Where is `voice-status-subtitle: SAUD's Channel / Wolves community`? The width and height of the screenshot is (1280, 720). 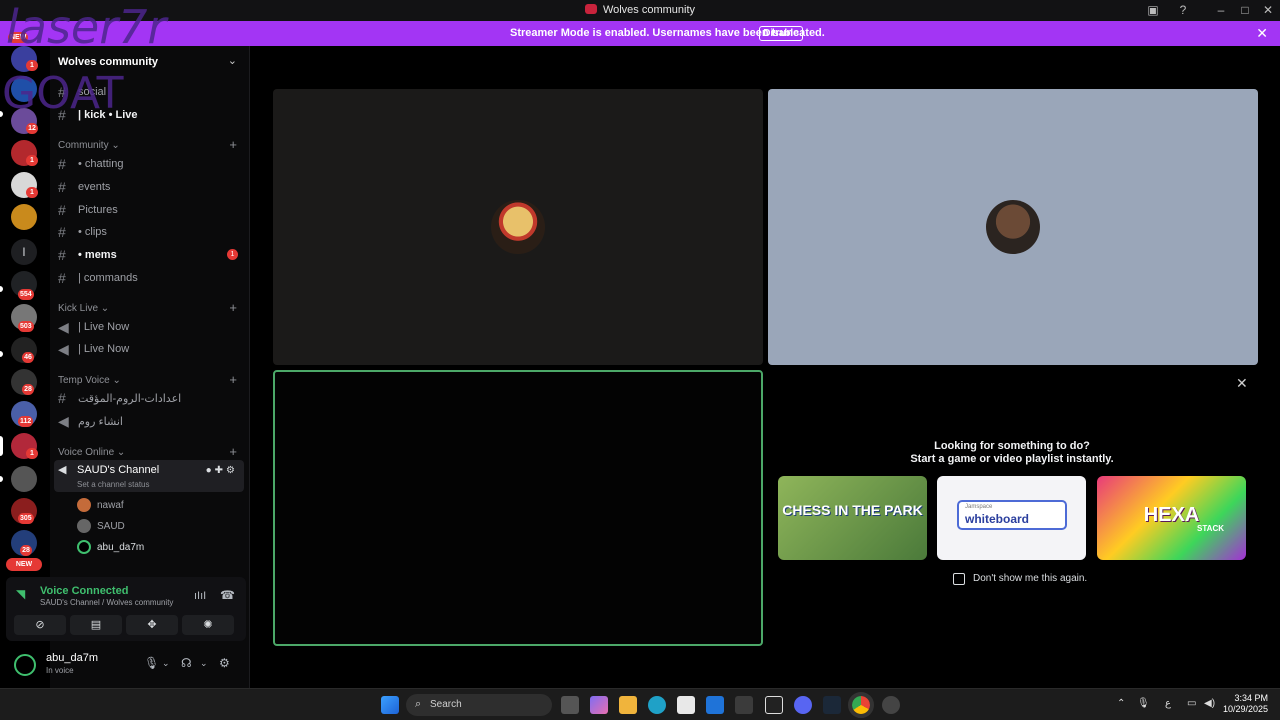 voice-status-subtitle: SAUD's Channel / Wolves community is located at coordinates (107, 602).